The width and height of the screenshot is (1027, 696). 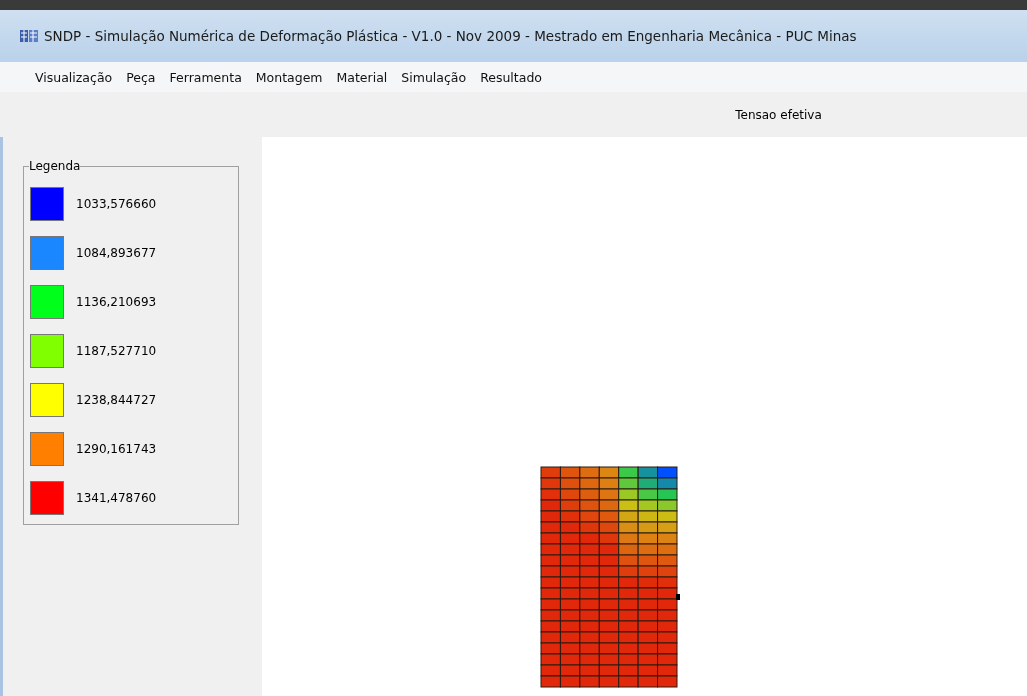 I want to click on legend-title: Legenda, so click(x=55, y=166).